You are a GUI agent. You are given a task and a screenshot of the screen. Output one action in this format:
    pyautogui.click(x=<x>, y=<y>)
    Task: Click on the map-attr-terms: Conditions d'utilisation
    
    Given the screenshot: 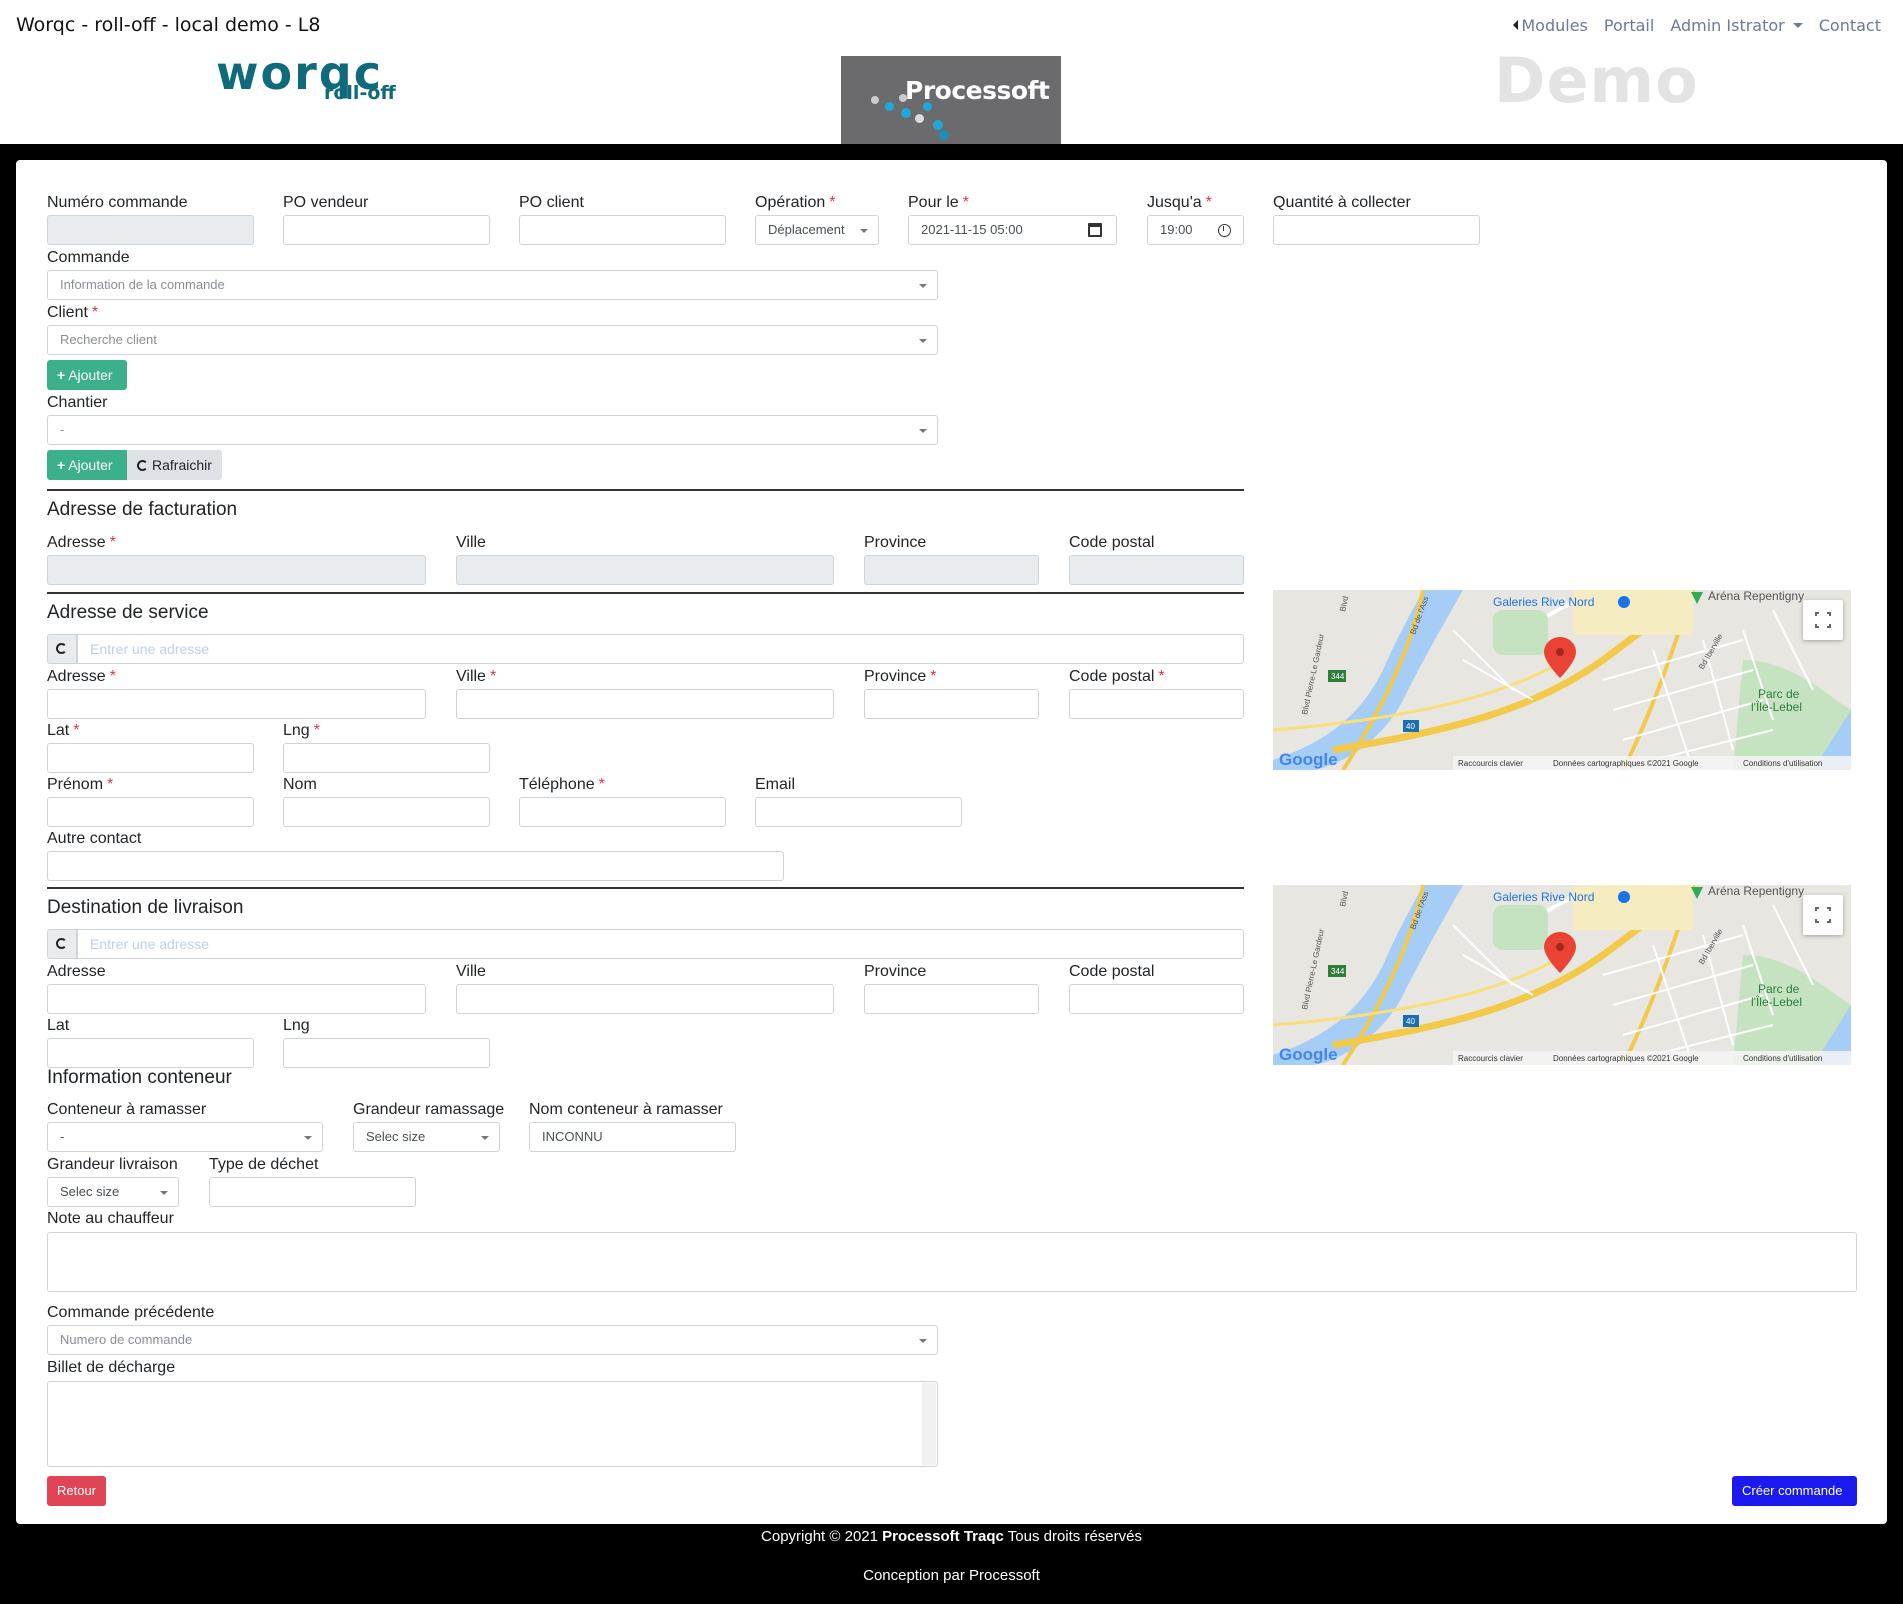 What is the action you would take?
    pyautogui.click(x=1782, y=1058)
    